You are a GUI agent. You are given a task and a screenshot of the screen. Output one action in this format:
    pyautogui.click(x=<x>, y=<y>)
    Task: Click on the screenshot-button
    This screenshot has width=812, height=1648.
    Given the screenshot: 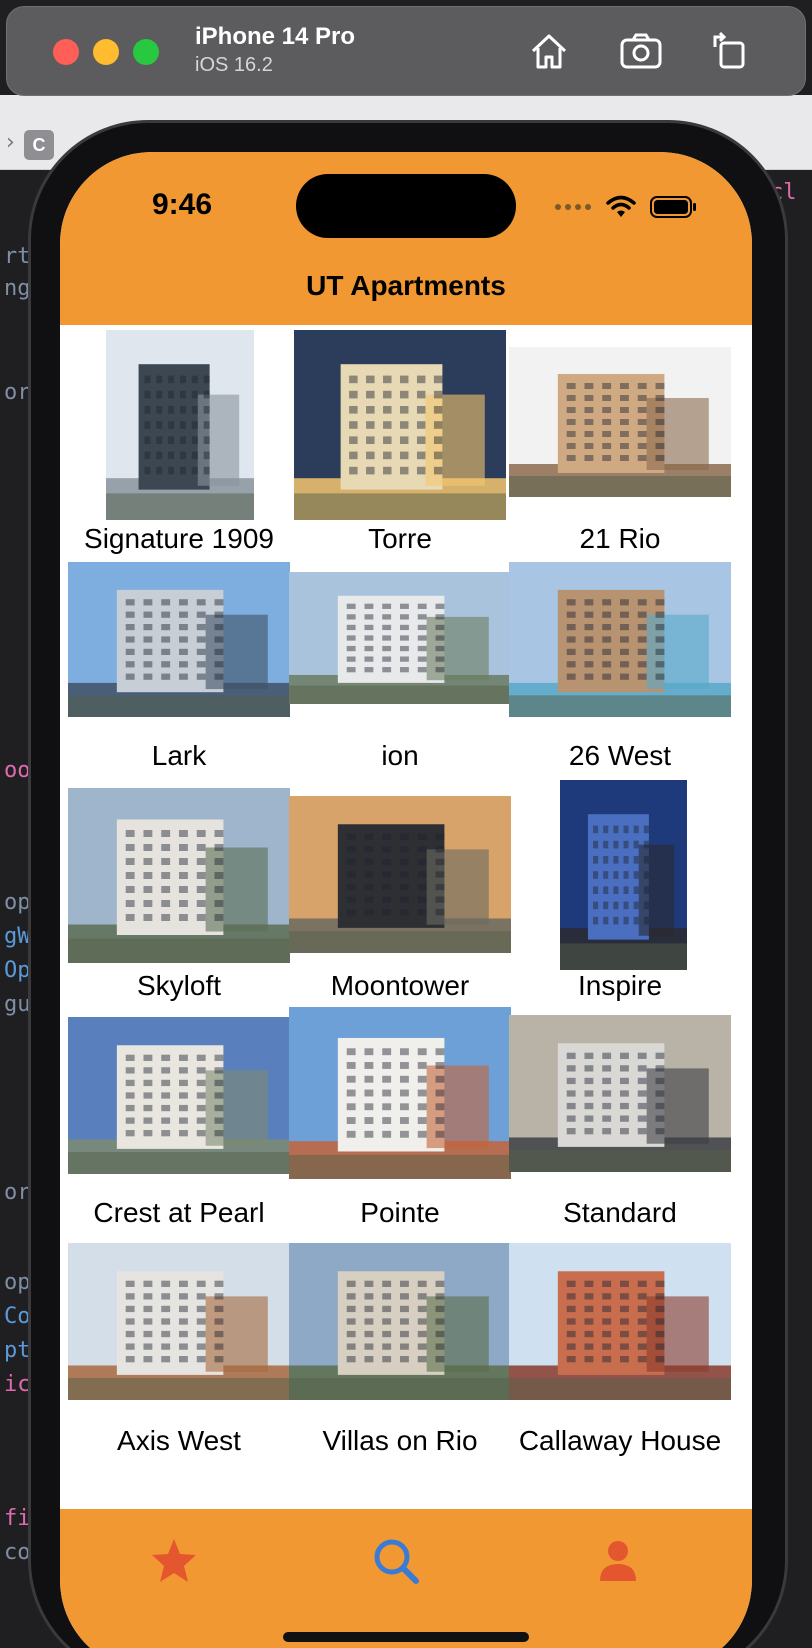 What is the action you would take?
    pyautogui.click(x=641, y=51)
    